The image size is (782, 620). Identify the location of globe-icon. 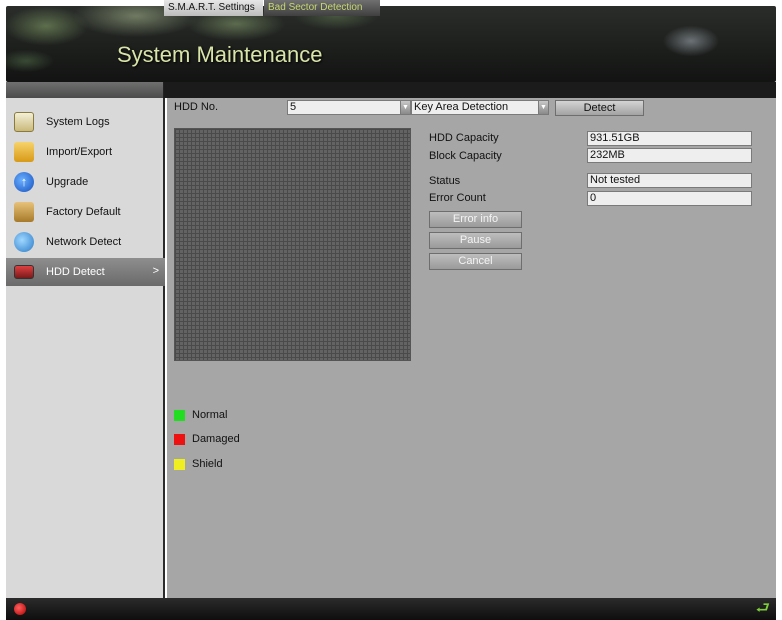
(24, 242).